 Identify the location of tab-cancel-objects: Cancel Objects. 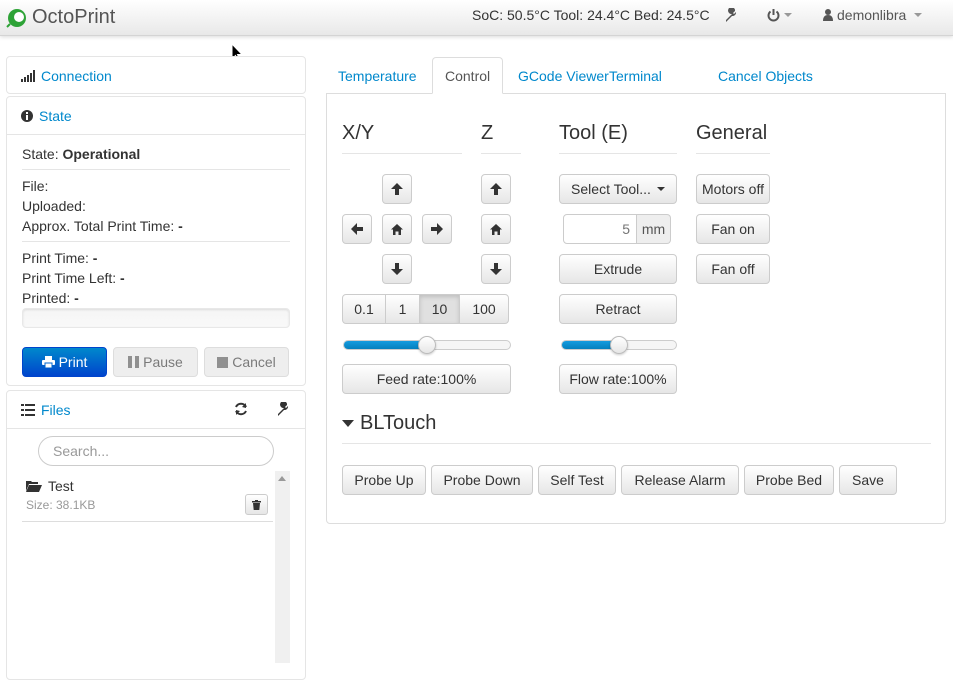
(765, 75).